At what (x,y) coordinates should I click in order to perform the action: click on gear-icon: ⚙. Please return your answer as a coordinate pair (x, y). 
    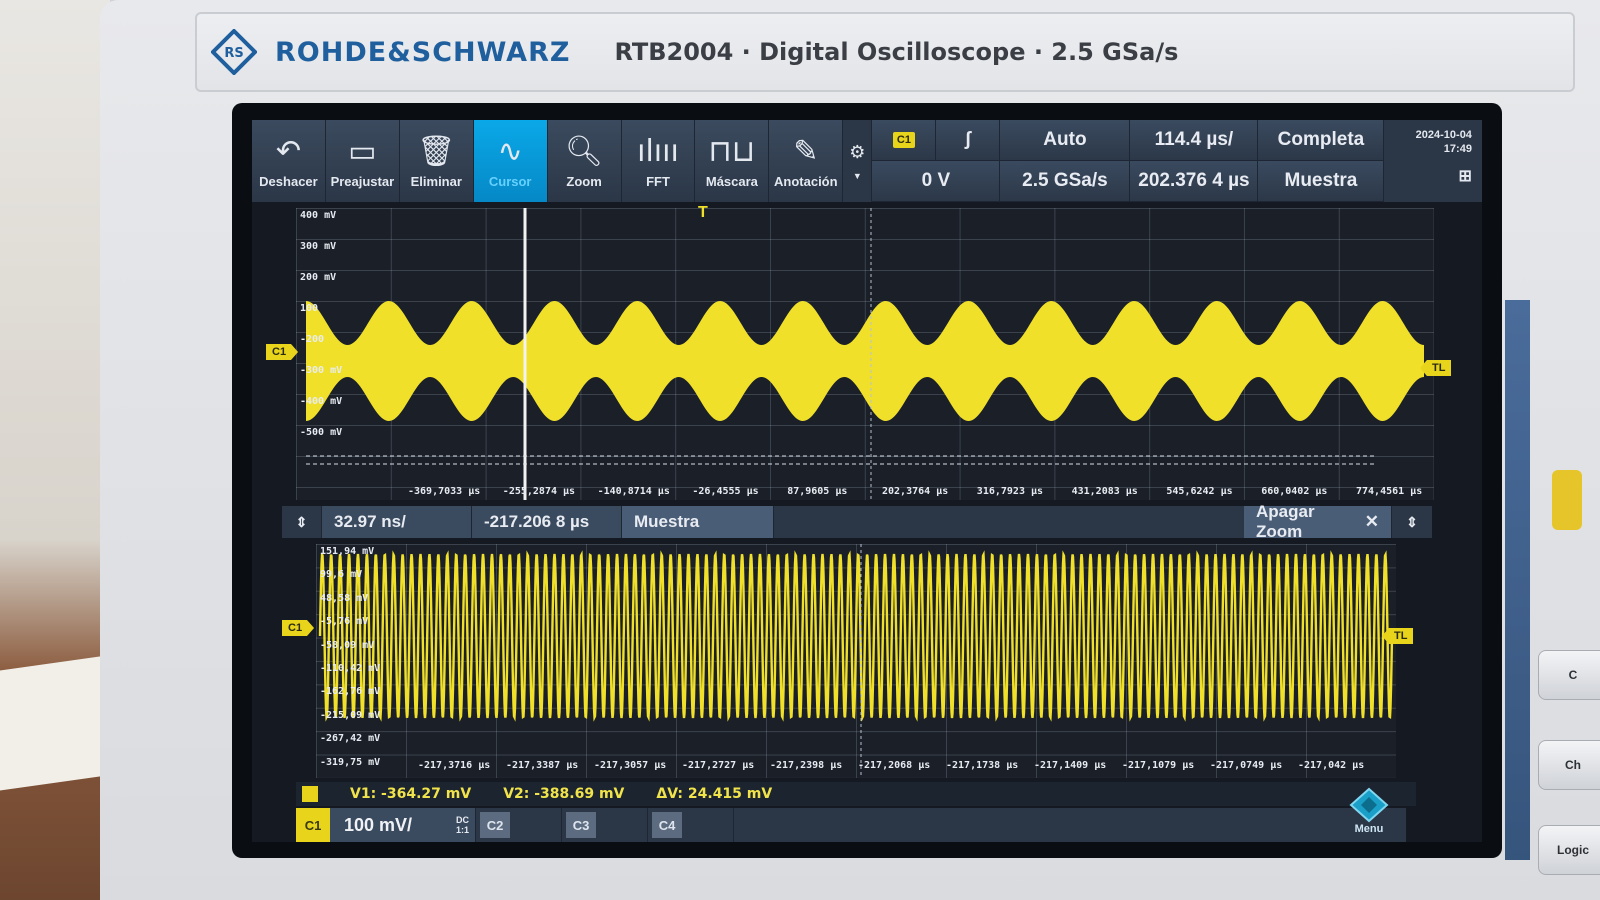
    Looking at the image, I should click on (857, 151).